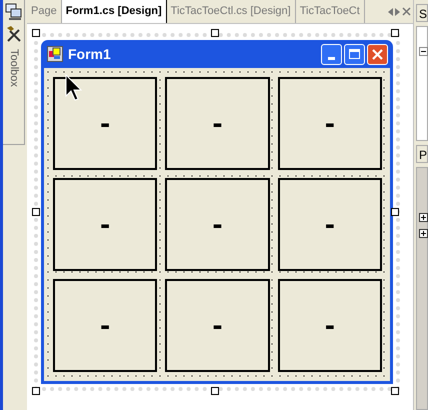 Image resolution: width=428 pixels, height=410 pixels. What do you see at coordinates (55, 54) in the screenshot?
I see `form-icon` at bounding box center [55, 54].